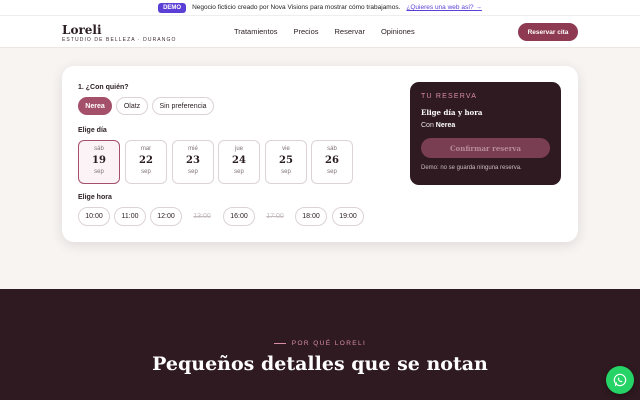  Describe the element at coordinates (306, 31) in the screenshot. I see `nav-link-precios: Precios` at that location.